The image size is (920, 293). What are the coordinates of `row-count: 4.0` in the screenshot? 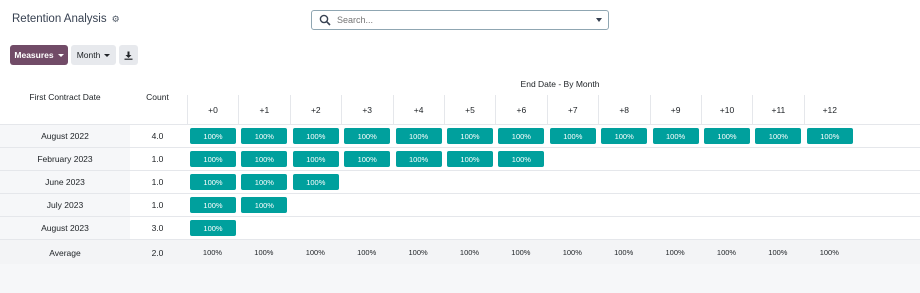 It's located at (157, 136).